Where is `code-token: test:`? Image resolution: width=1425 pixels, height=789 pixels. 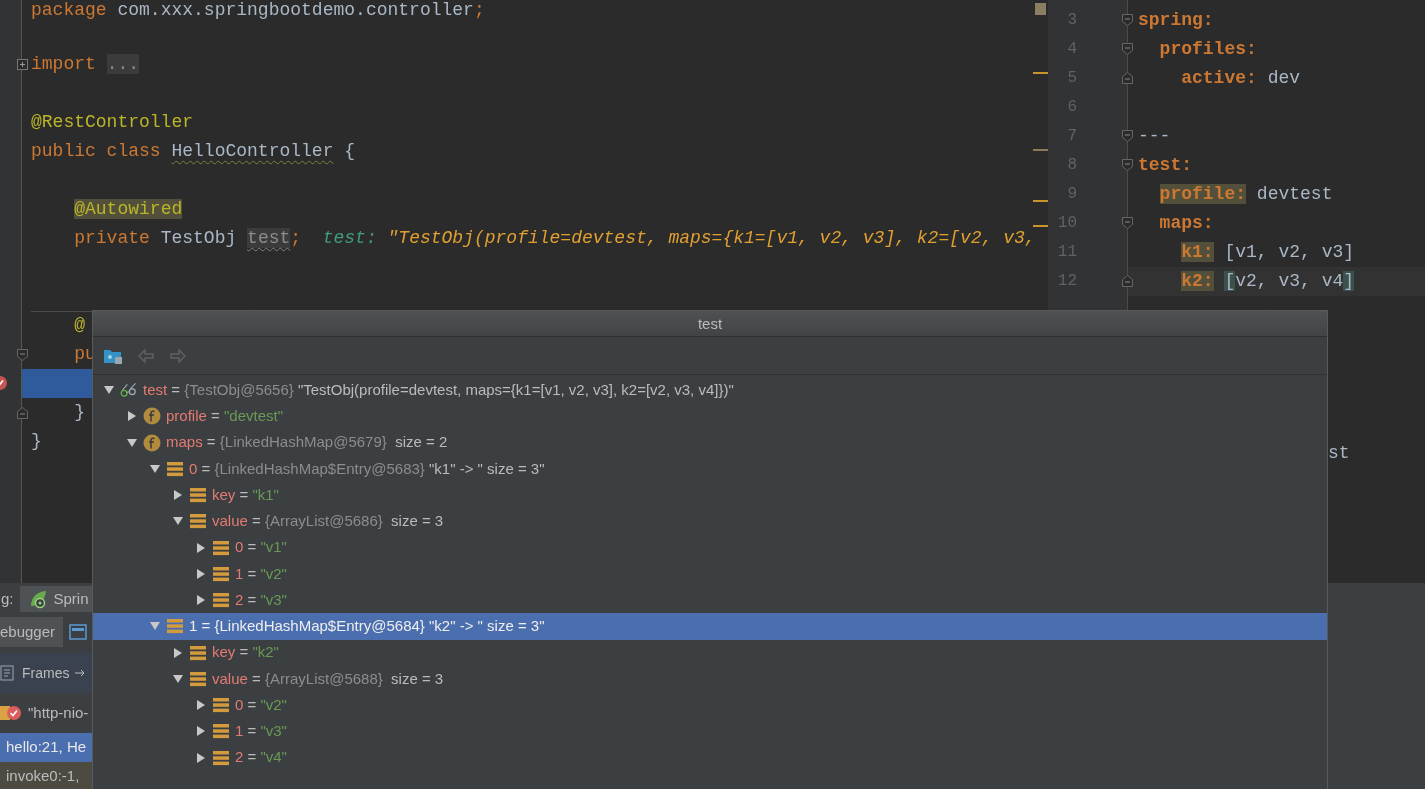 code-token: test: is located at coordinates (350, 238).